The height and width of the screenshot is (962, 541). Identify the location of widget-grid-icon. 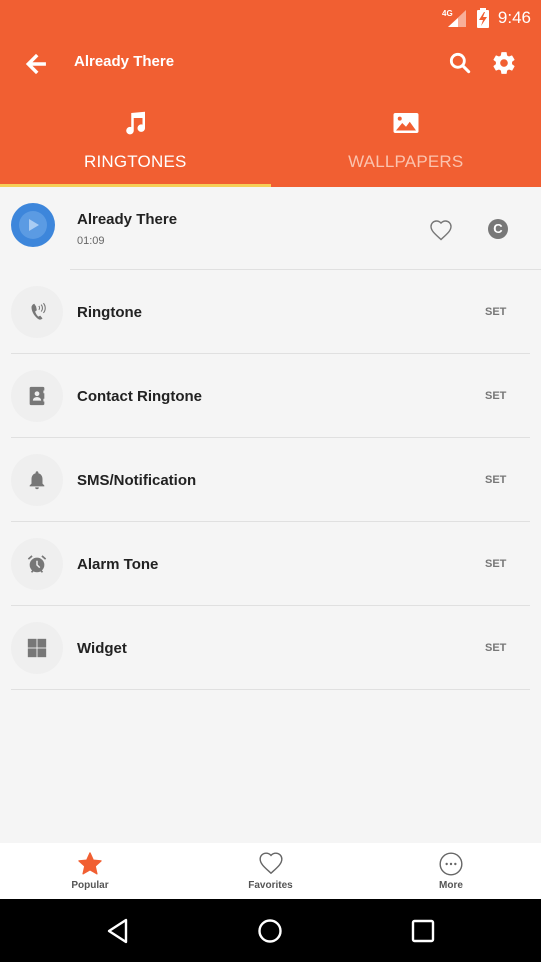
(37, 648).